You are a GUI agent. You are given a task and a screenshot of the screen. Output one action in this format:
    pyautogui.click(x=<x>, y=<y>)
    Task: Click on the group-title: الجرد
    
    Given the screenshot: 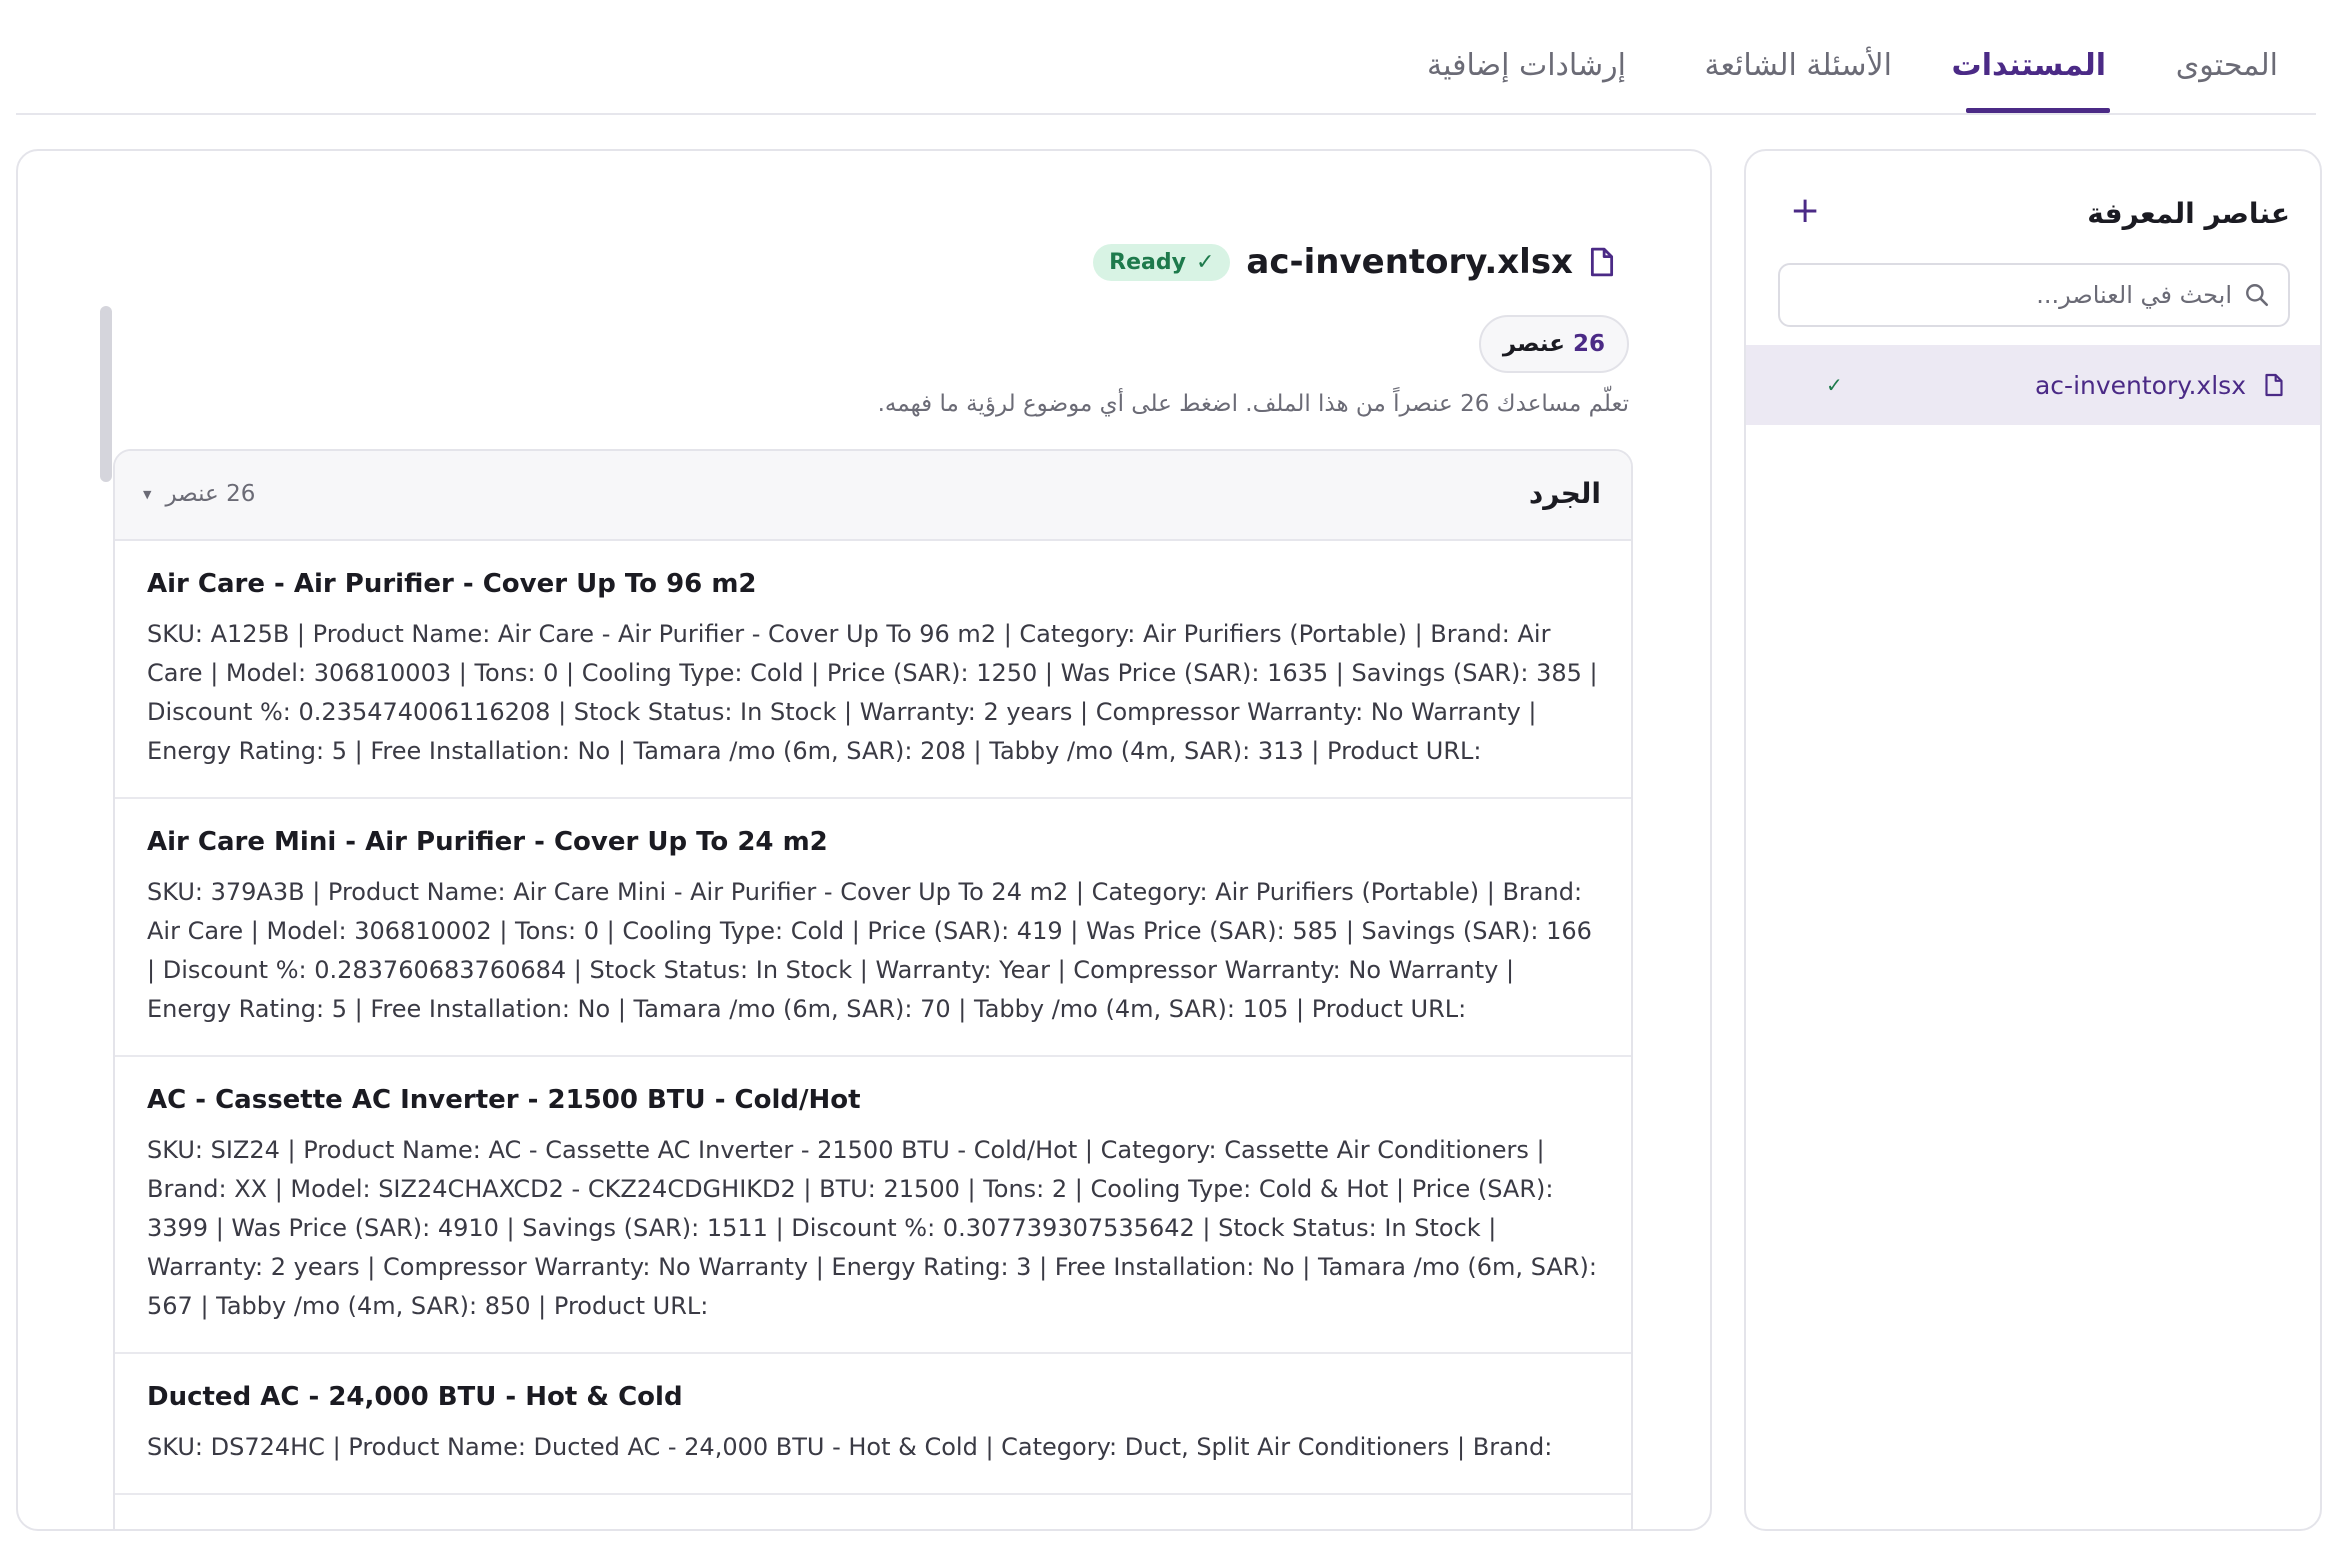 What is the action you would take?
    pyautogui.click(x=1564, y=493)
    